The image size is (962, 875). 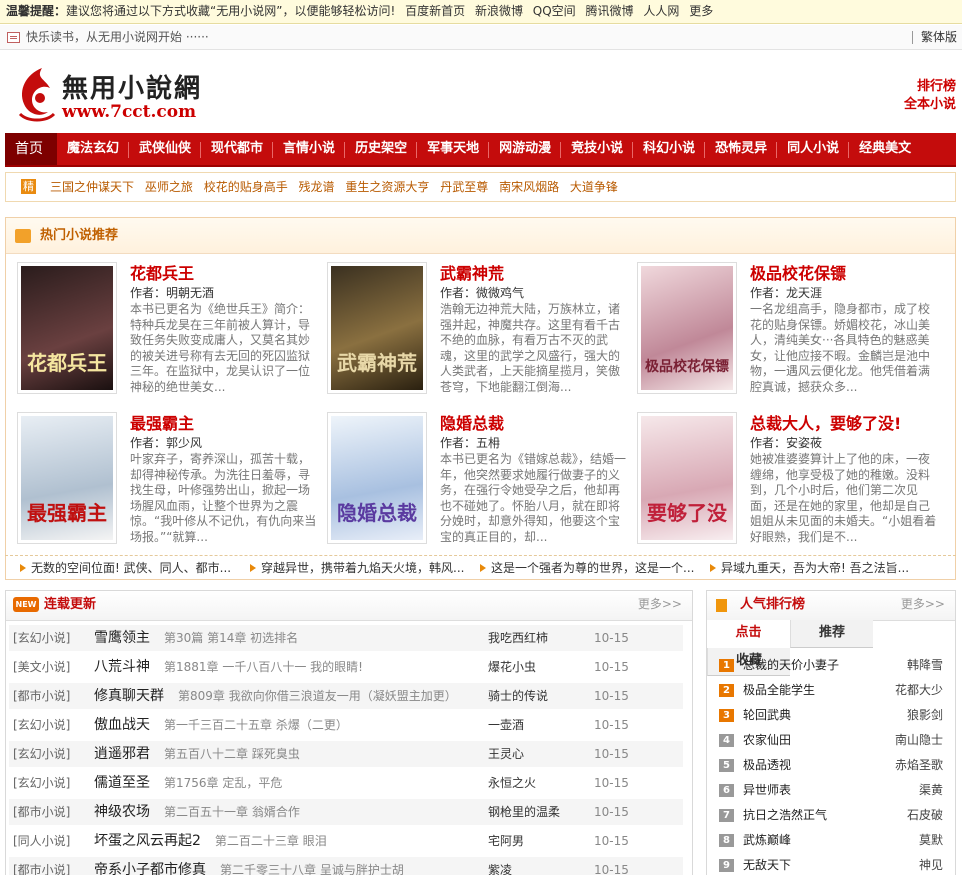 I want to click on row-author: 钢枪里的温柔, so click(x=524, y=812).